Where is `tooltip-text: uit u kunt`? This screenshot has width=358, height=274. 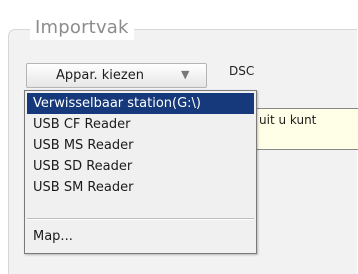 tooltip-text: uit u kunt is located at coordinates (288, 120).